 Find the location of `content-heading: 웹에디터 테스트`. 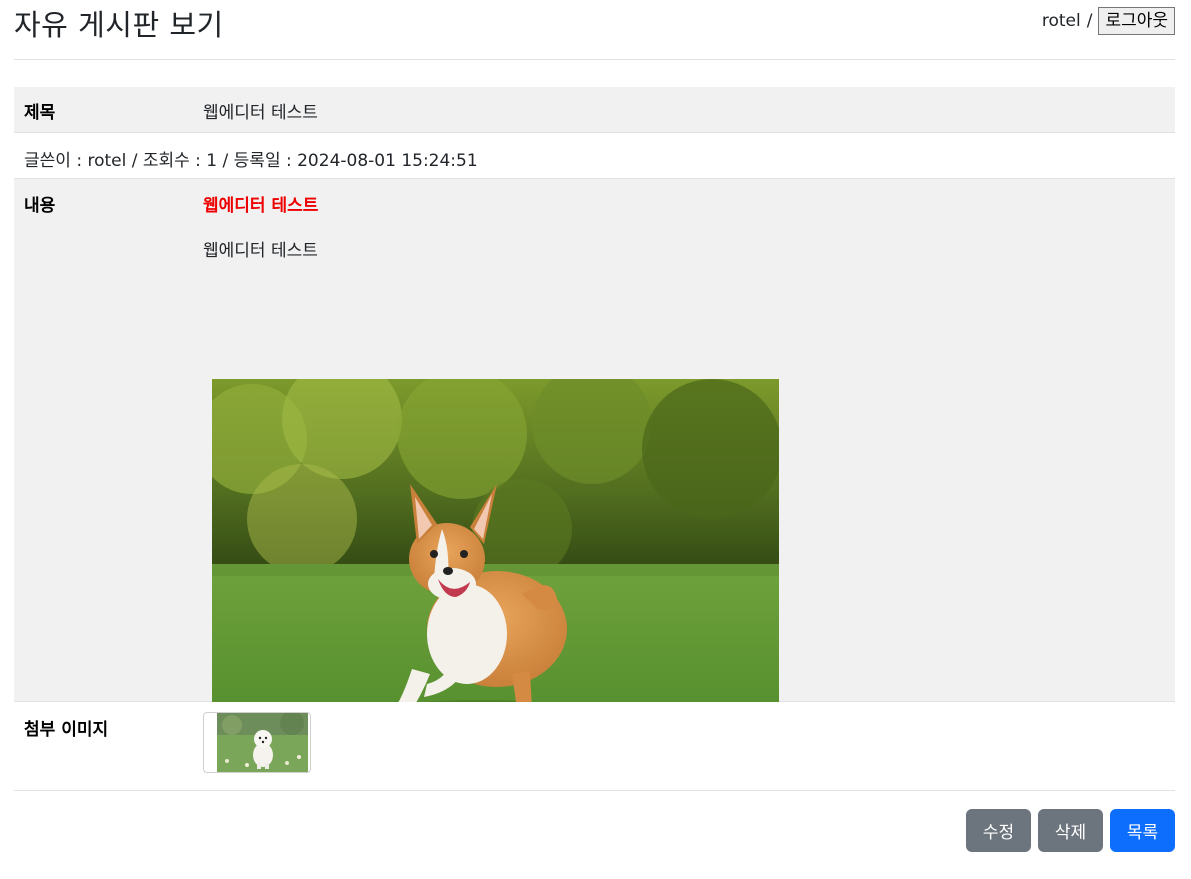

content-heading: 웹에디터 테스트 is located at coordinates (261, 206).